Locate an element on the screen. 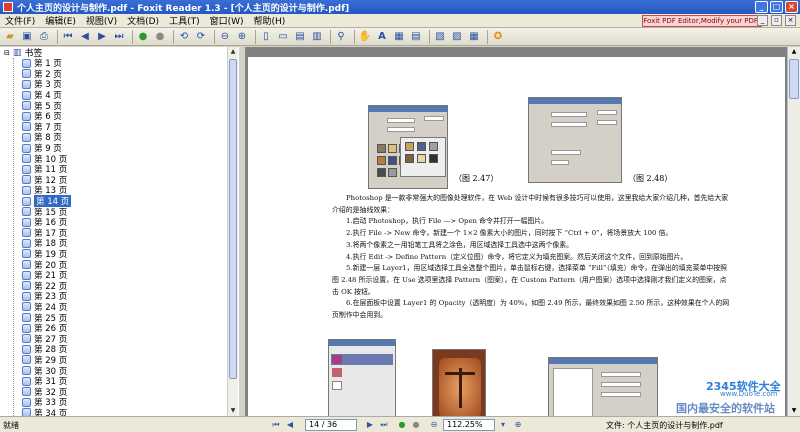 Image resolution: width=800 pixels, height=432 pixels. status-back-icon: ● is located at coordinates (402, 425).